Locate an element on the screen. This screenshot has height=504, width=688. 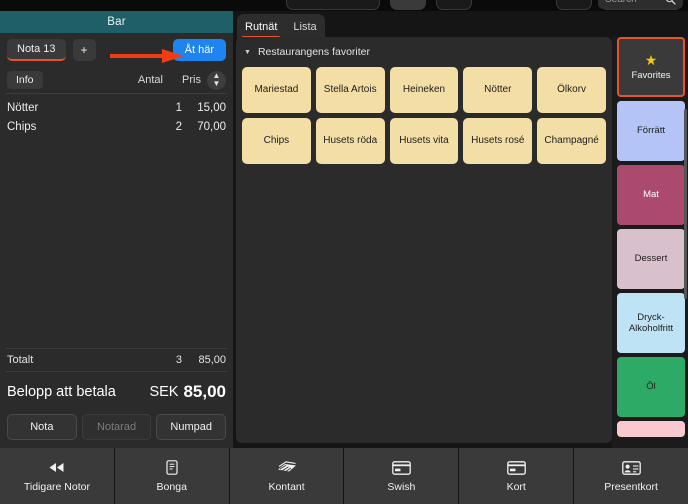
order-line: Nötter 1 15,00 is located at coordinates (116, 107).